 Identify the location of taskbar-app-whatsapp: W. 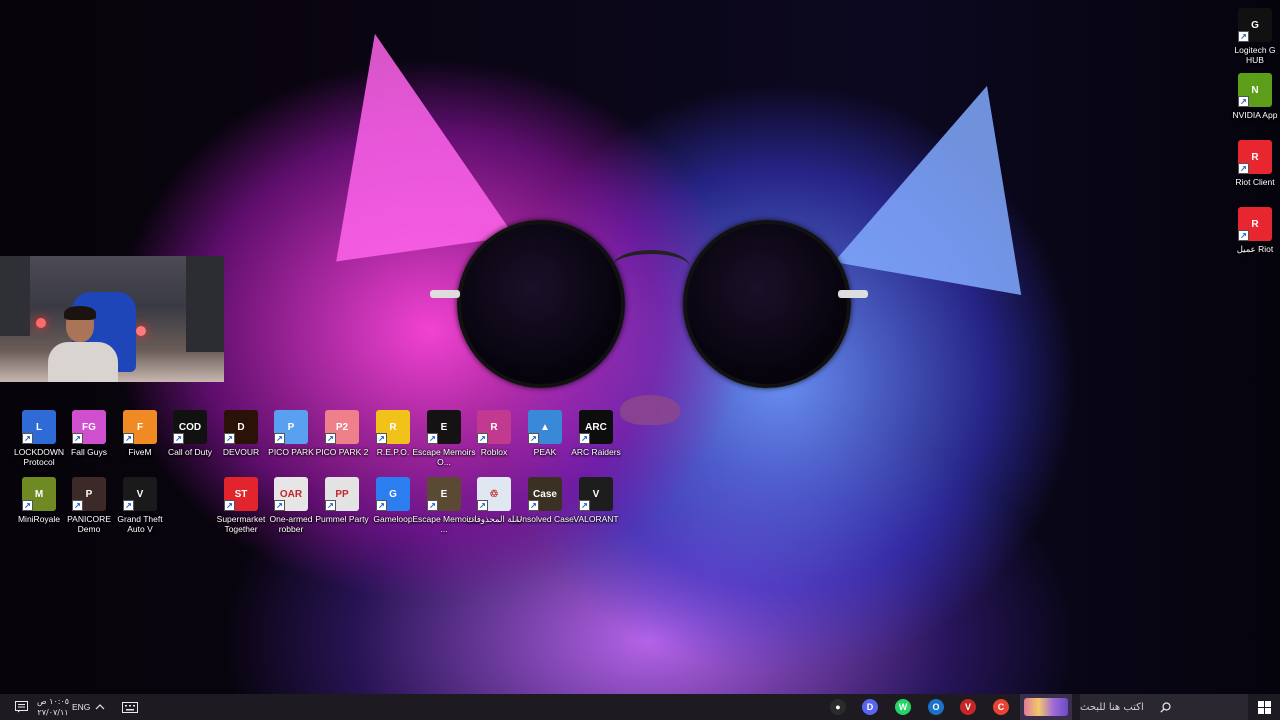
(903, 707).